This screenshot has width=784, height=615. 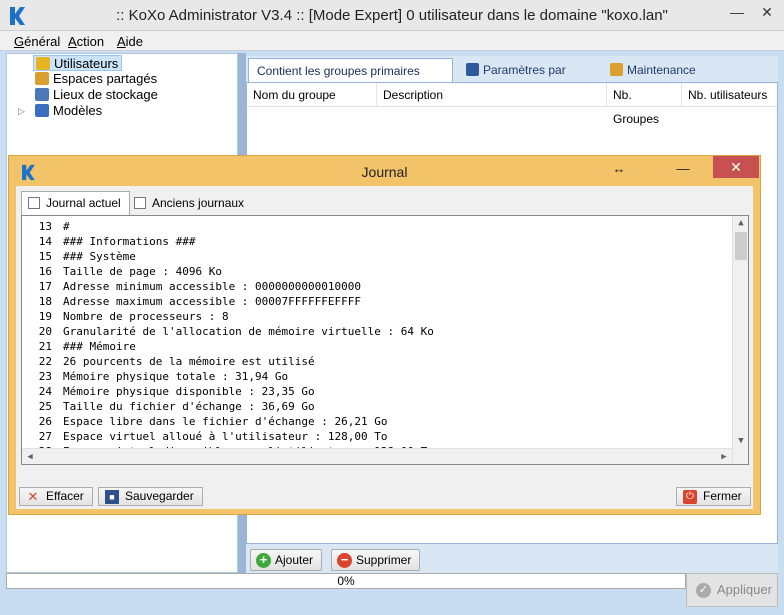 I want to click on tree-item-espaces-partages: Espaces partagés, so click(x=95, y=79).